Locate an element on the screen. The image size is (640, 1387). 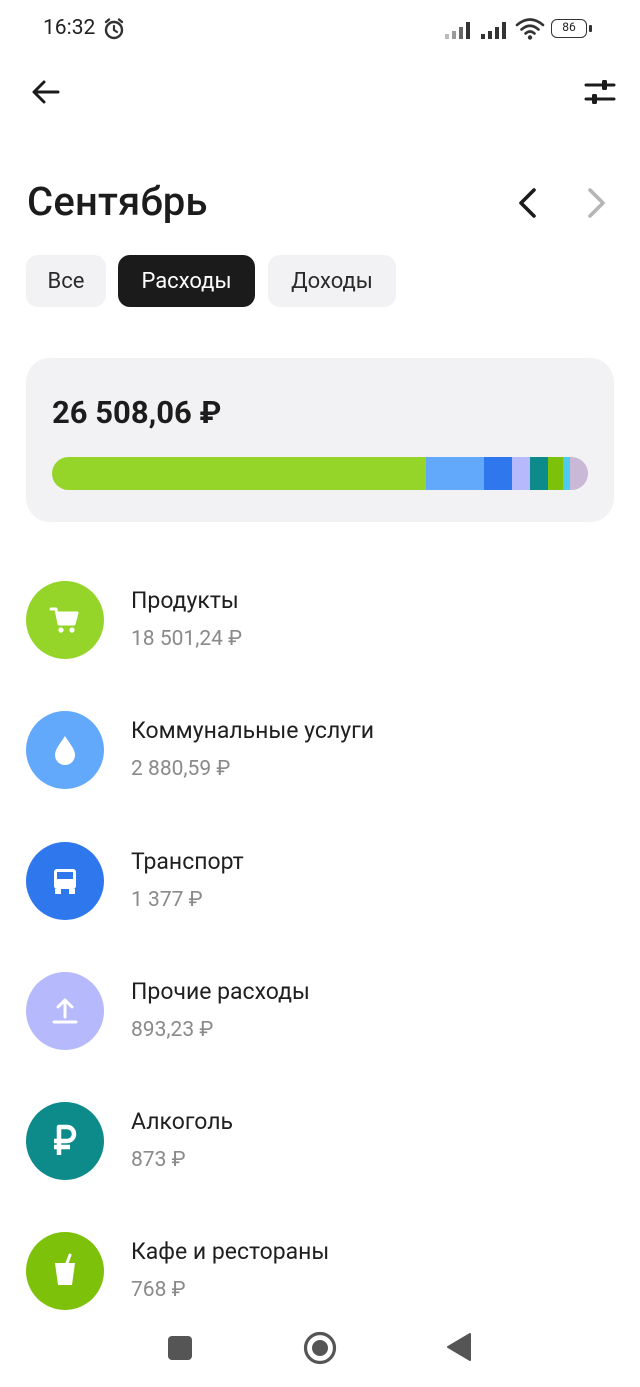
category-name: Продукты is located at coordinates (185, 600).